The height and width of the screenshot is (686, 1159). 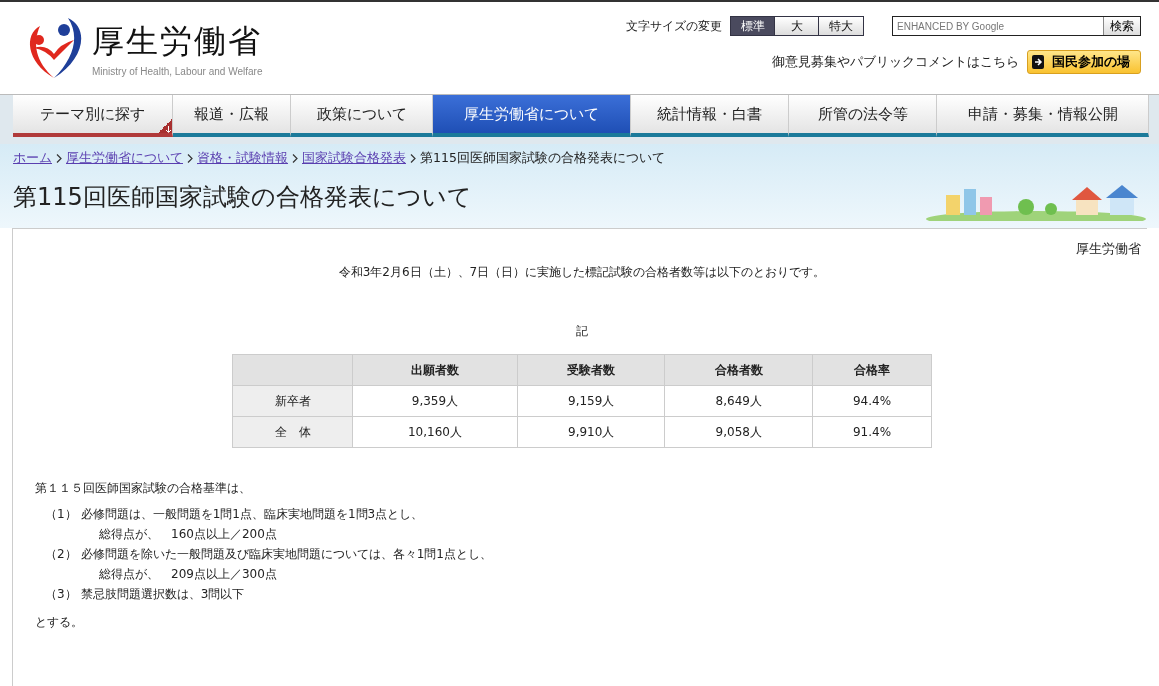 What do you see at coordinates (292, 432) in the screenshot?
I see `row-header-cell: 全 体` at bounding box center [292, 432].